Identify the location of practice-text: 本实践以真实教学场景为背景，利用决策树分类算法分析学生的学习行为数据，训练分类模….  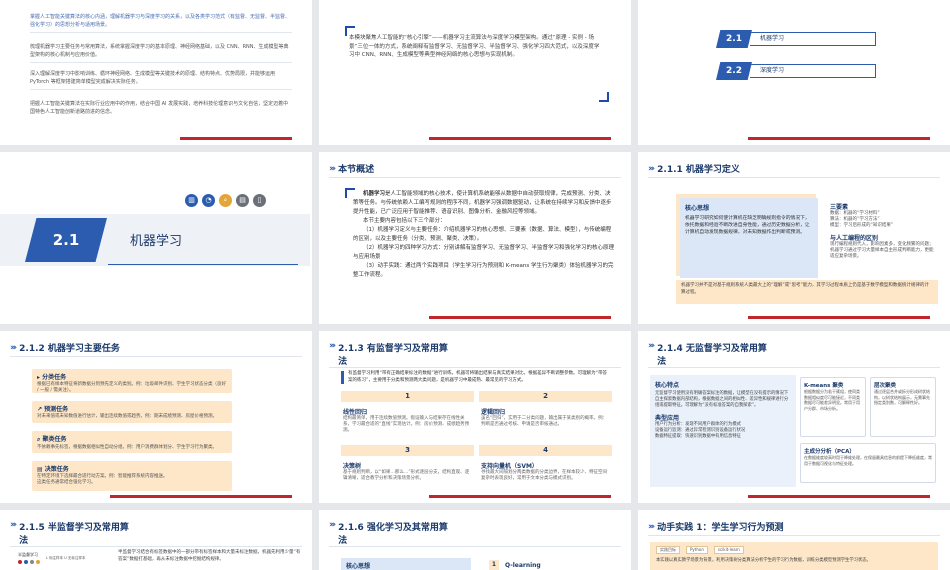
(763, 560).